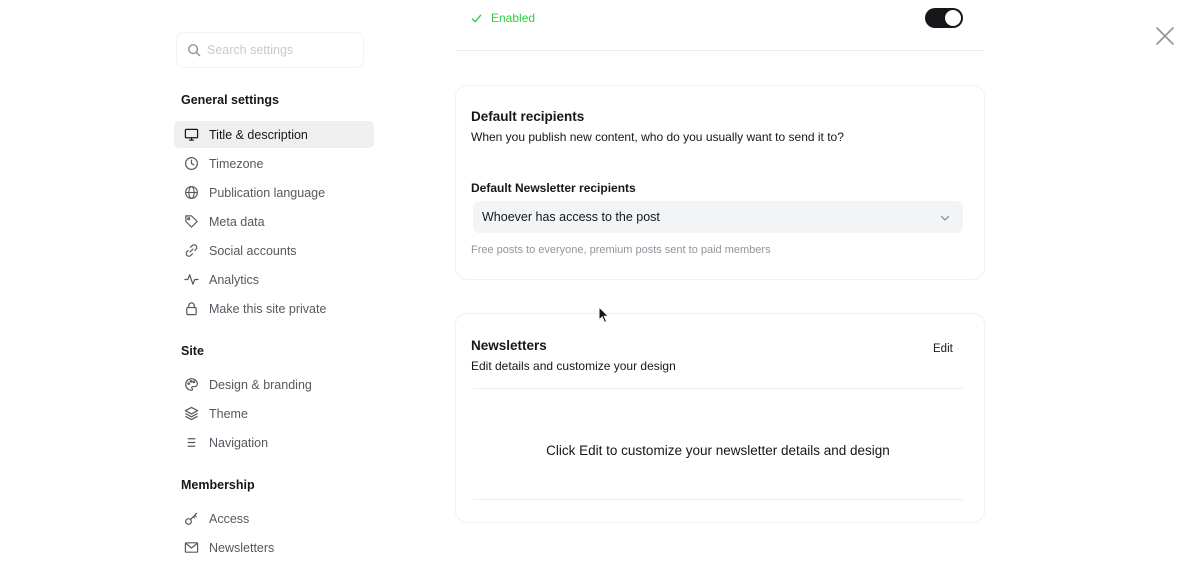 The image size is (1200, 570). I want to click on mouse-cursor-icon, so click(604, 315).